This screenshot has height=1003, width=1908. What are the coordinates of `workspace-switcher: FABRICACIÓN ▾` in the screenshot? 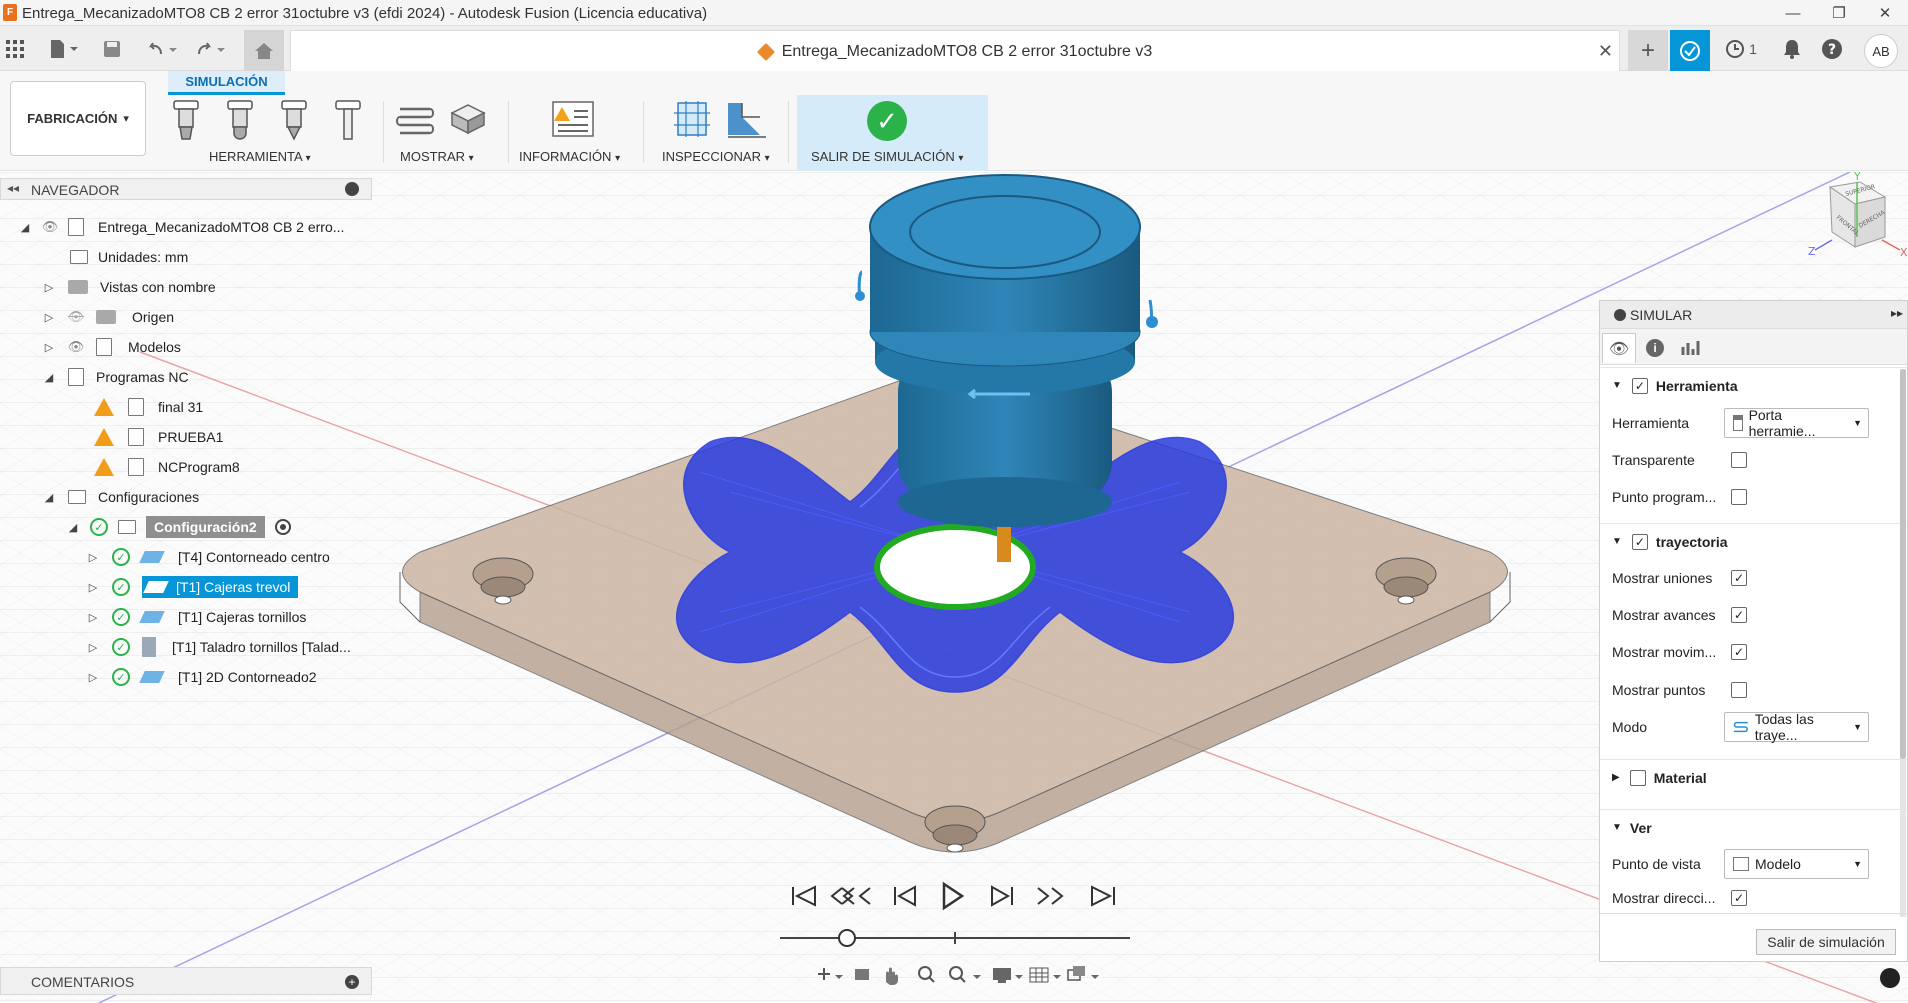 It's located at (78, 118).